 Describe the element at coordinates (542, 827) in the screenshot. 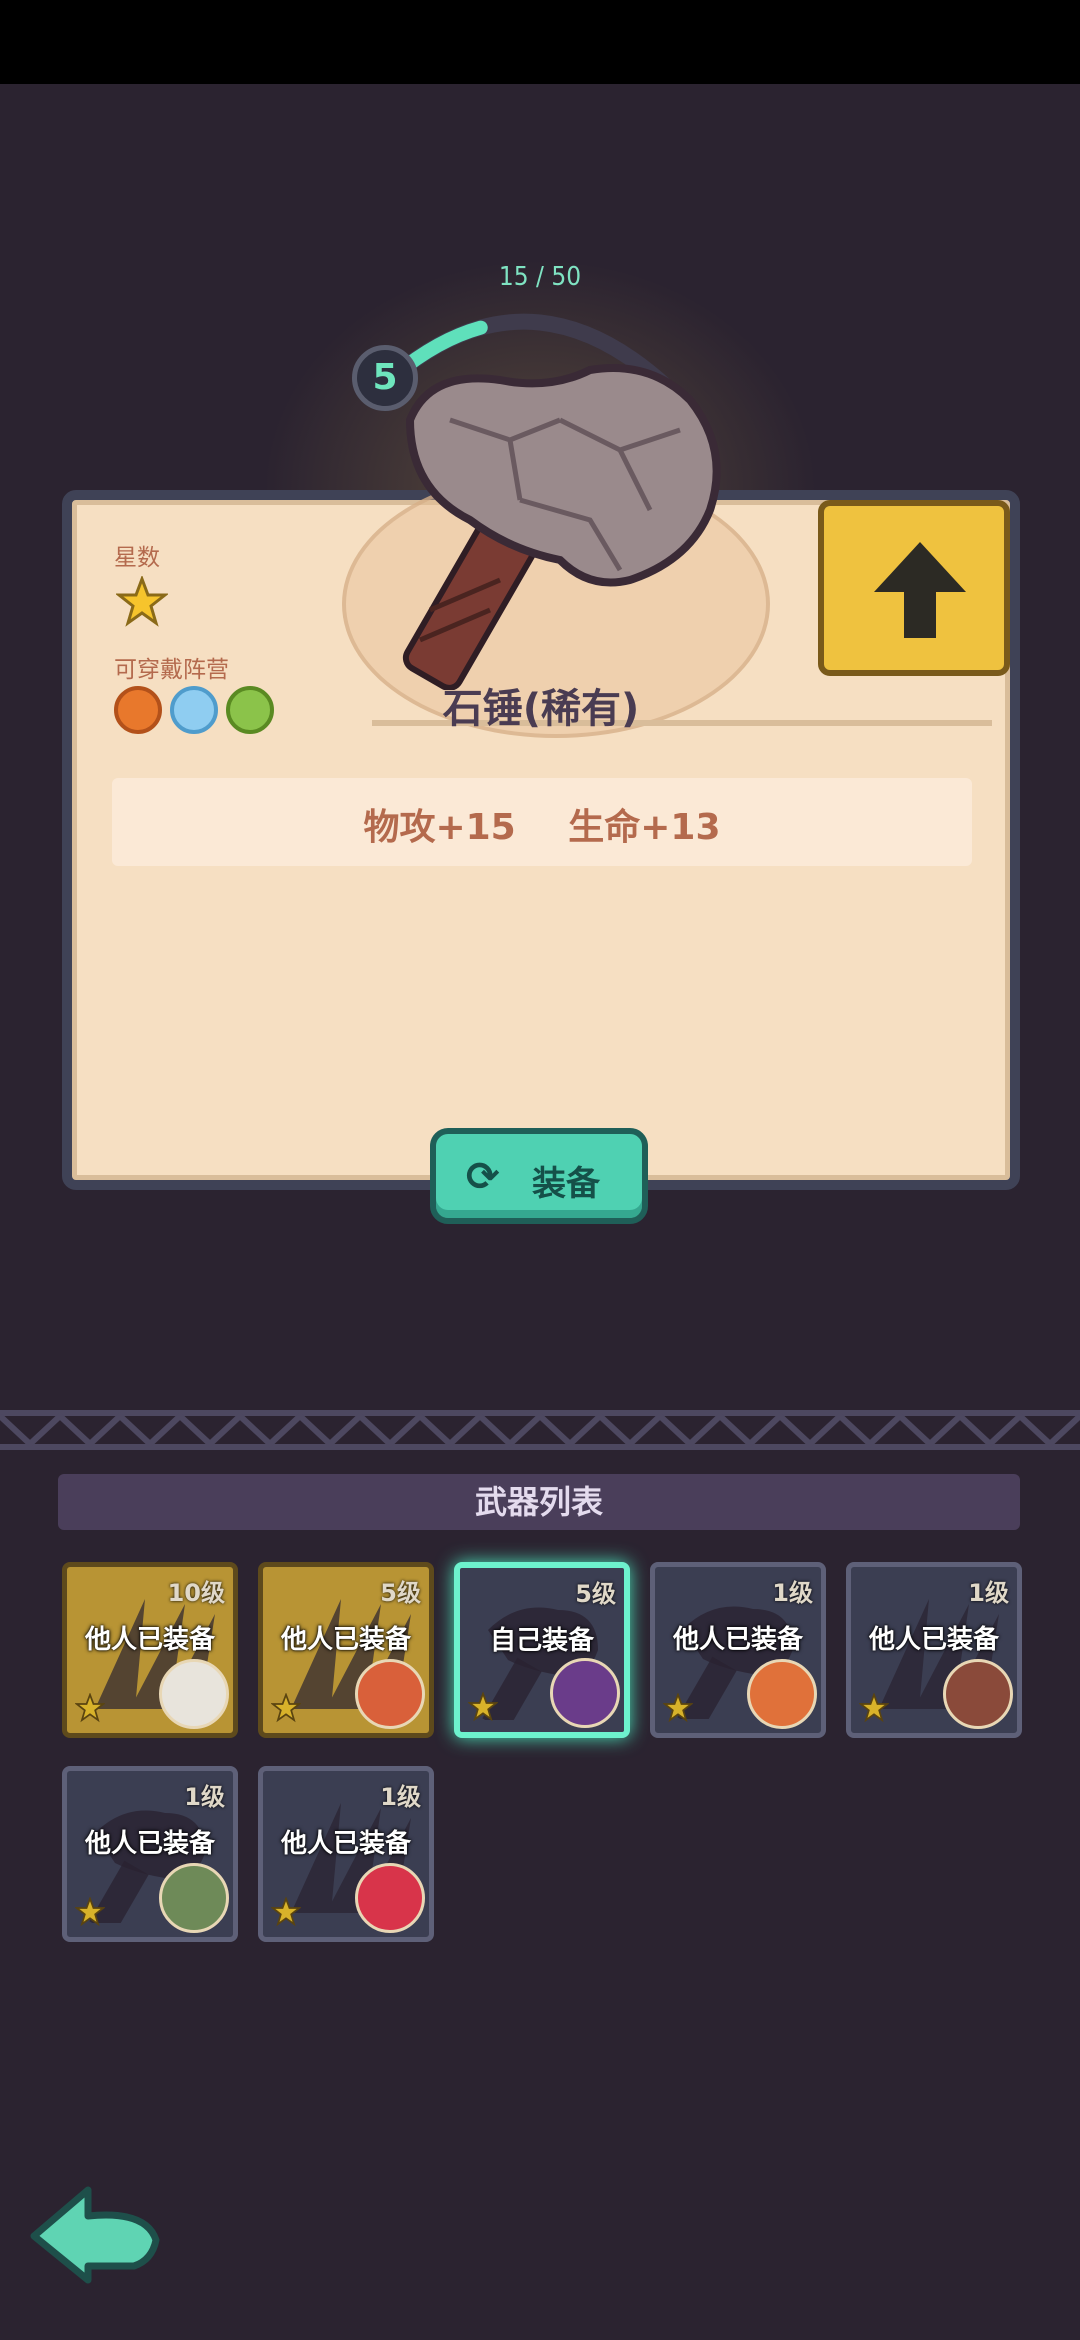

I see `item-stats: 物攻+15 生命+13` at that location.